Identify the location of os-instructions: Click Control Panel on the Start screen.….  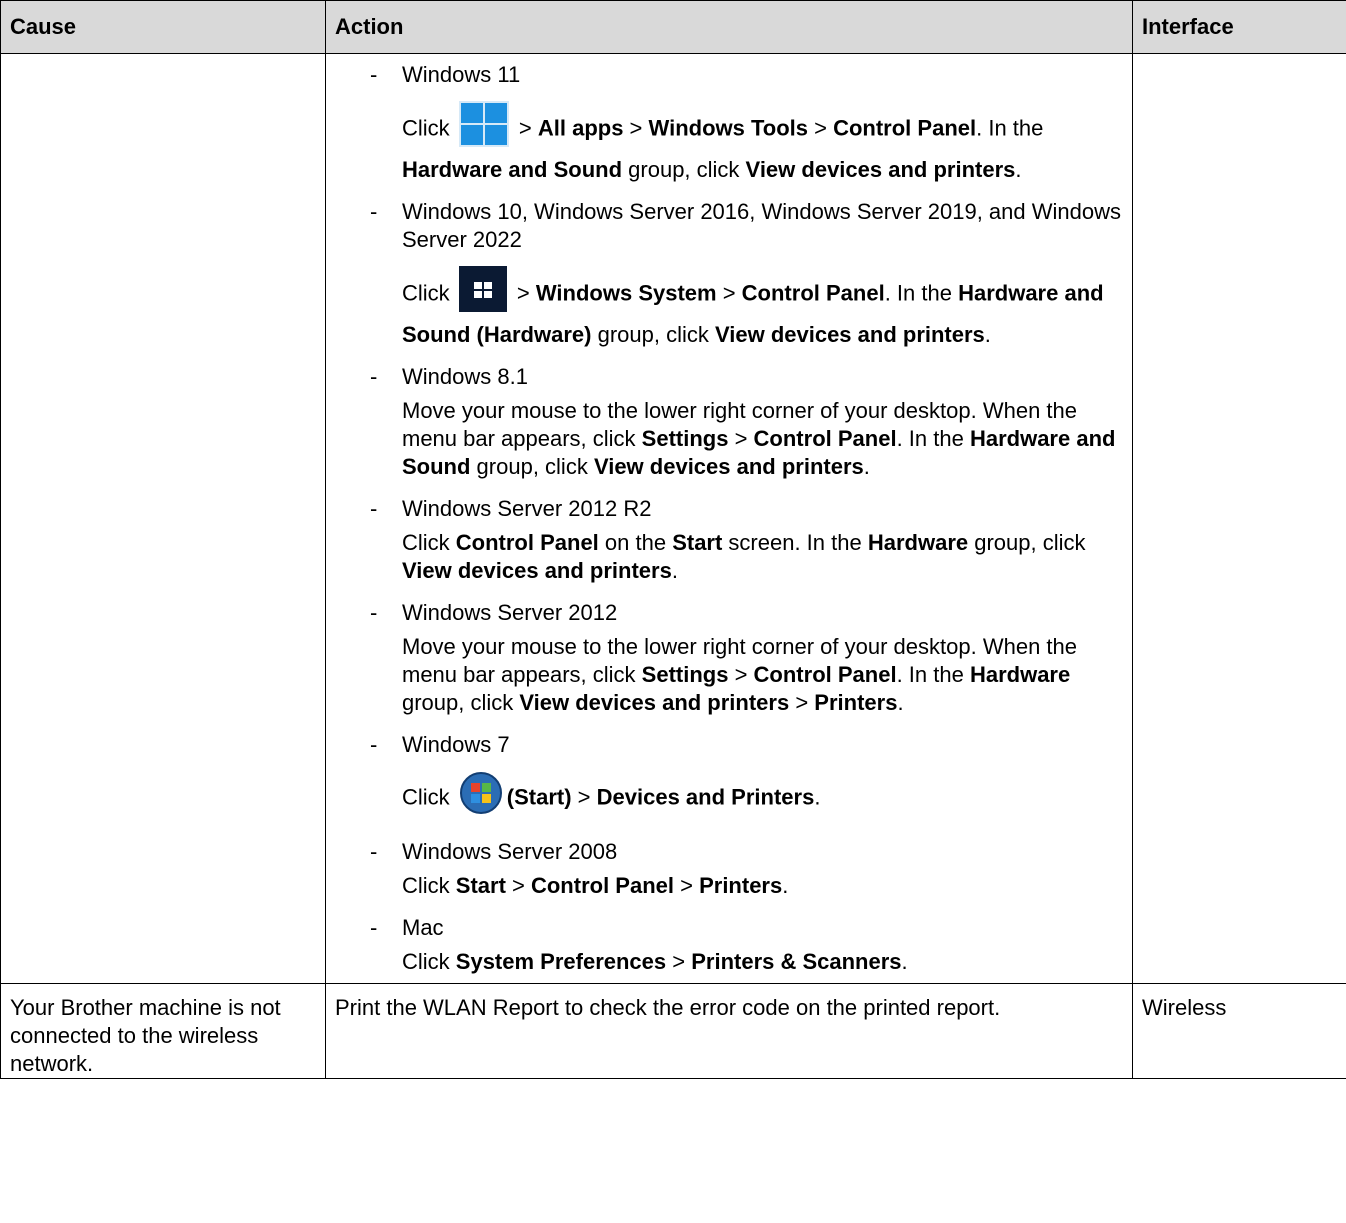
(744, 556).